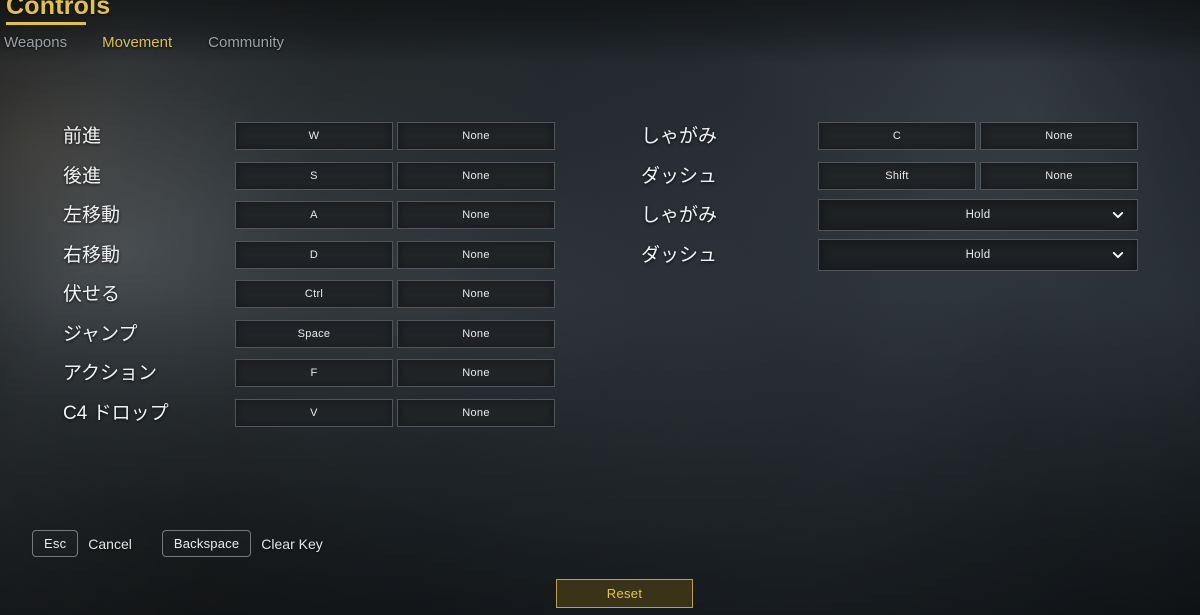 The image size is (1200, 615). What do you see at coordinates (110, 543) in the screenshot?
I see `key-hint-action: Cancel` at bounding box center [110, 543].